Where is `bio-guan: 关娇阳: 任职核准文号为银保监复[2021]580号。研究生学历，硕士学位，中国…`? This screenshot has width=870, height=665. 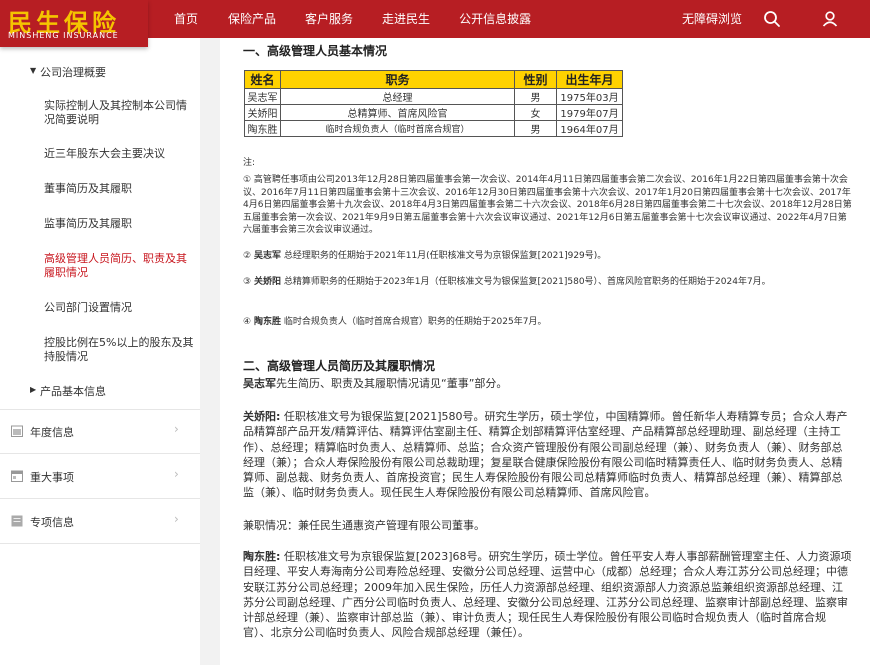
bio-guan: 关娇阳: 任职核准文号为银保监复[2021]580号。研究生学历，硕士学位，中国… is located at coordinates (548, 455).